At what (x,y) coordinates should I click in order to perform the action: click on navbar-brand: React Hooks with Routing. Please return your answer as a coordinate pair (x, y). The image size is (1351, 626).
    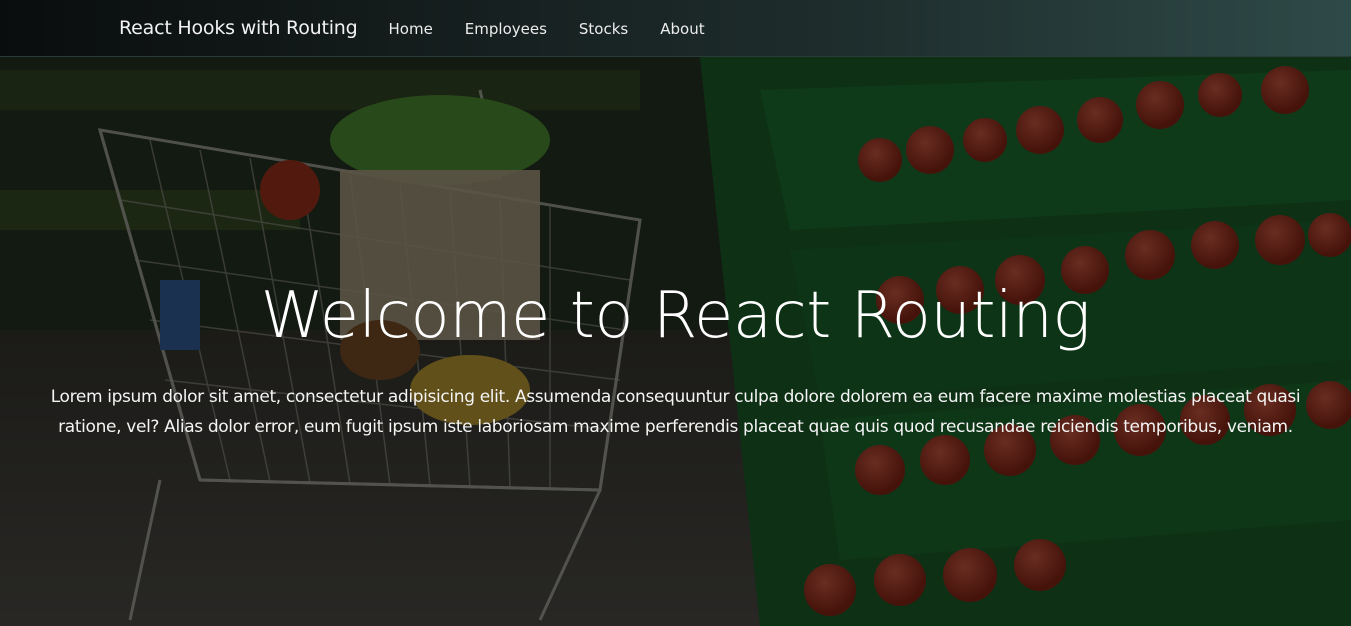
    Looking at the image, I should click on (238, 28).